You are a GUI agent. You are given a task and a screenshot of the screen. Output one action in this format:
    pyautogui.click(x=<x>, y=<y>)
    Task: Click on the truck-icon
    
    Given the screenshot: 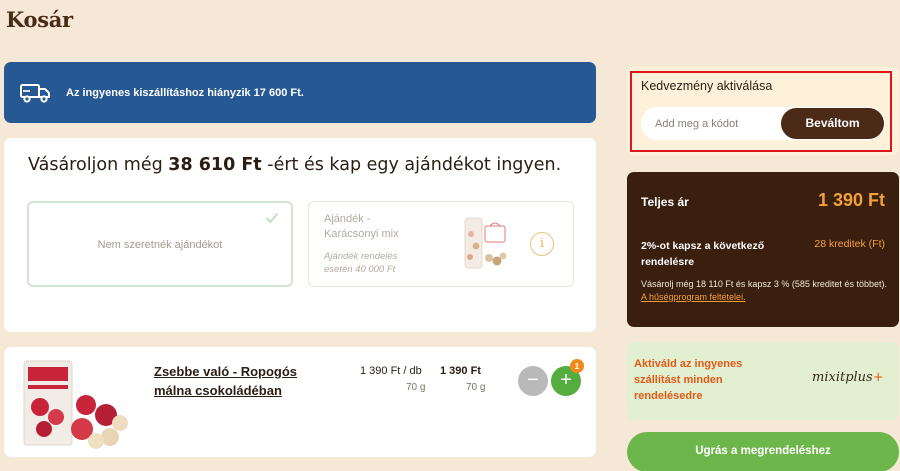 What is the action you would take?
    pyautogui.click(x=35, y=93)
    